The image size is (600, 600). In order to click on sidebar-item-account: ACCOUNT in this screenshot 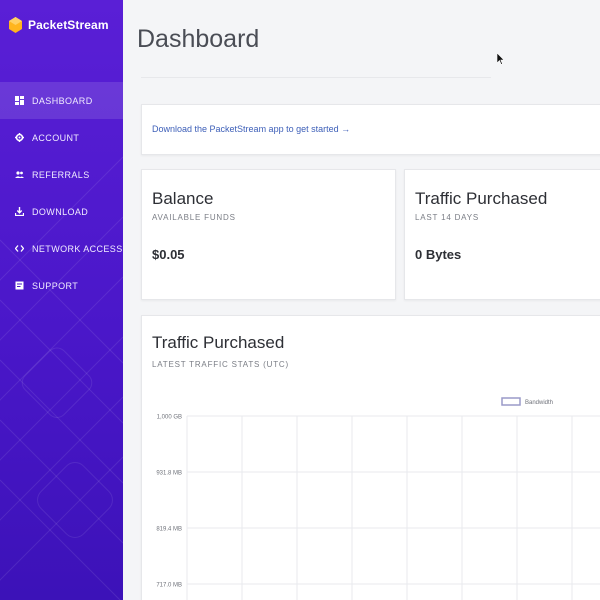, I will do `click(61, 137)`.